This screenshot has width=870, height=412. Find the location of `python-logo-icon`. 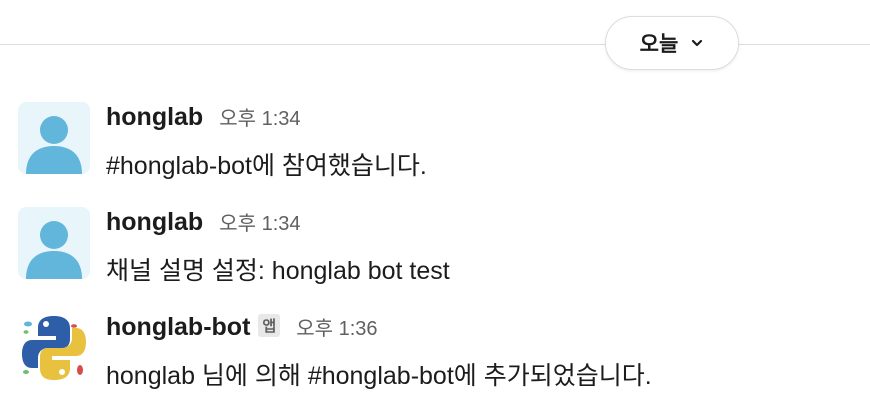

python-logo-icon is located at coordinates (54, 348).